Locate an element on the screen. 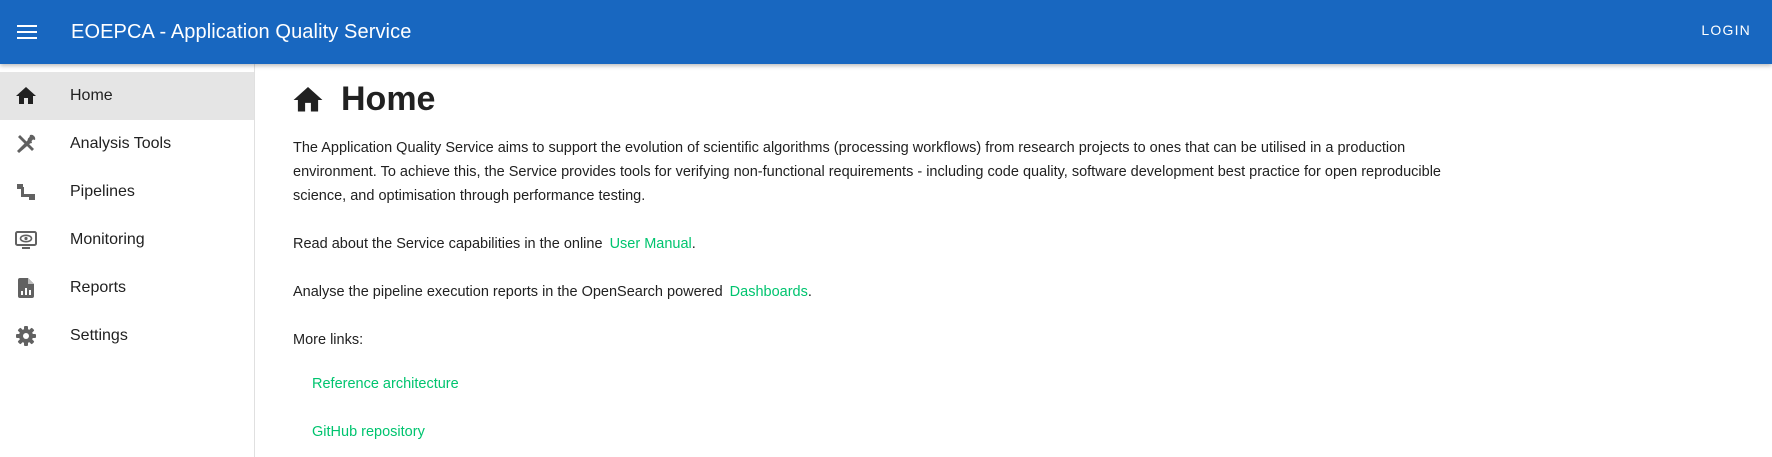 The width and height of the screenshot is (1772, 457). page-title-row: Home is located at coordinates (364, 99).